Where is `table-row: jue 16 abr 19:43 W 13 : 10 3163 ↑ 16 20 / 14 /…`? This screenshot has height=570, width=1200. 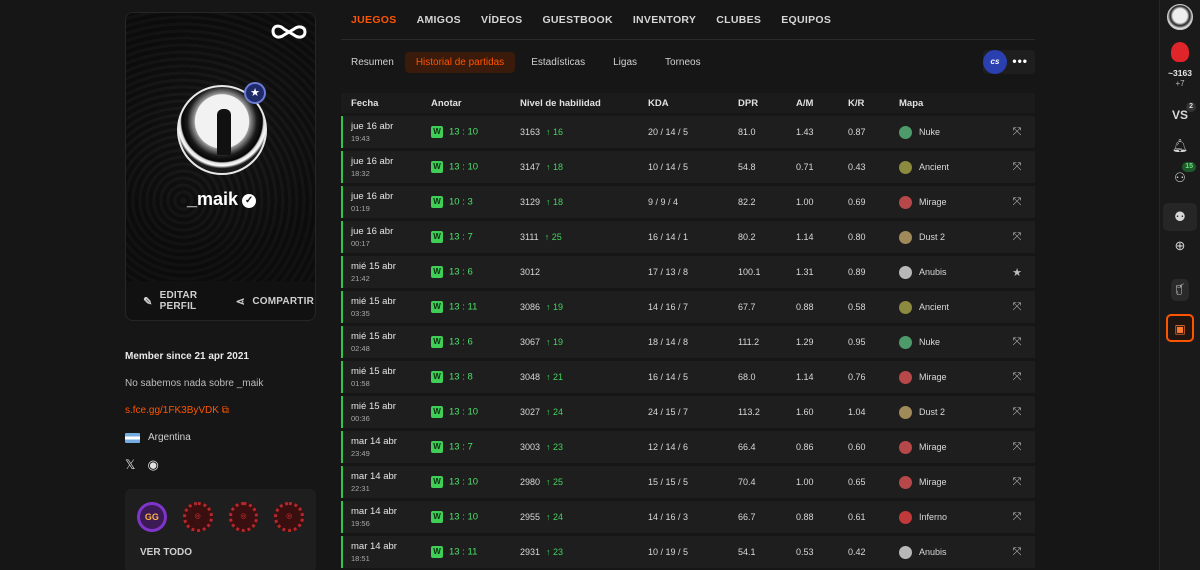 table-row: jue 16 abr 19:43 W 13 : 10 3163 ↑ 16 20 / 14 /… is located at coordinates (688, 132).